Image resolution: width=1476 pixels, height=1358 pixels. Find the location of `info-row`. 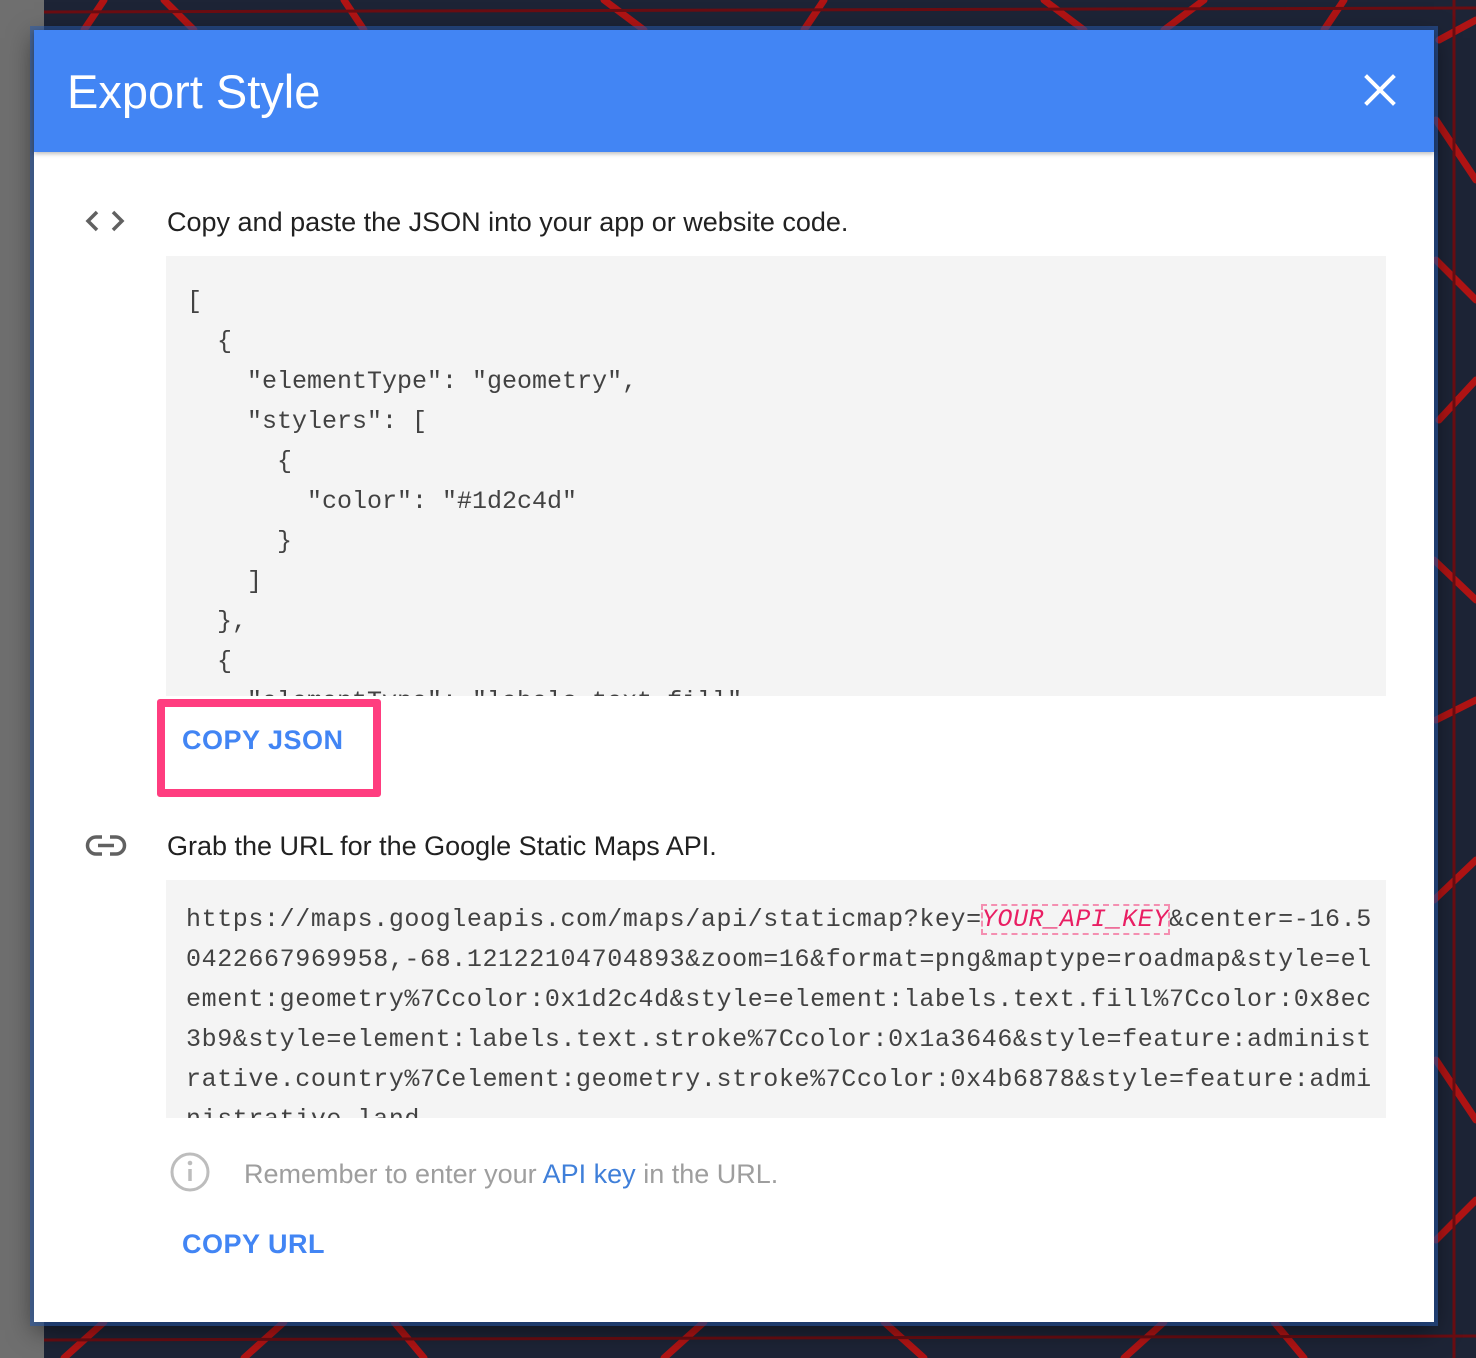

info-row is located at coordinates (190, 1174).